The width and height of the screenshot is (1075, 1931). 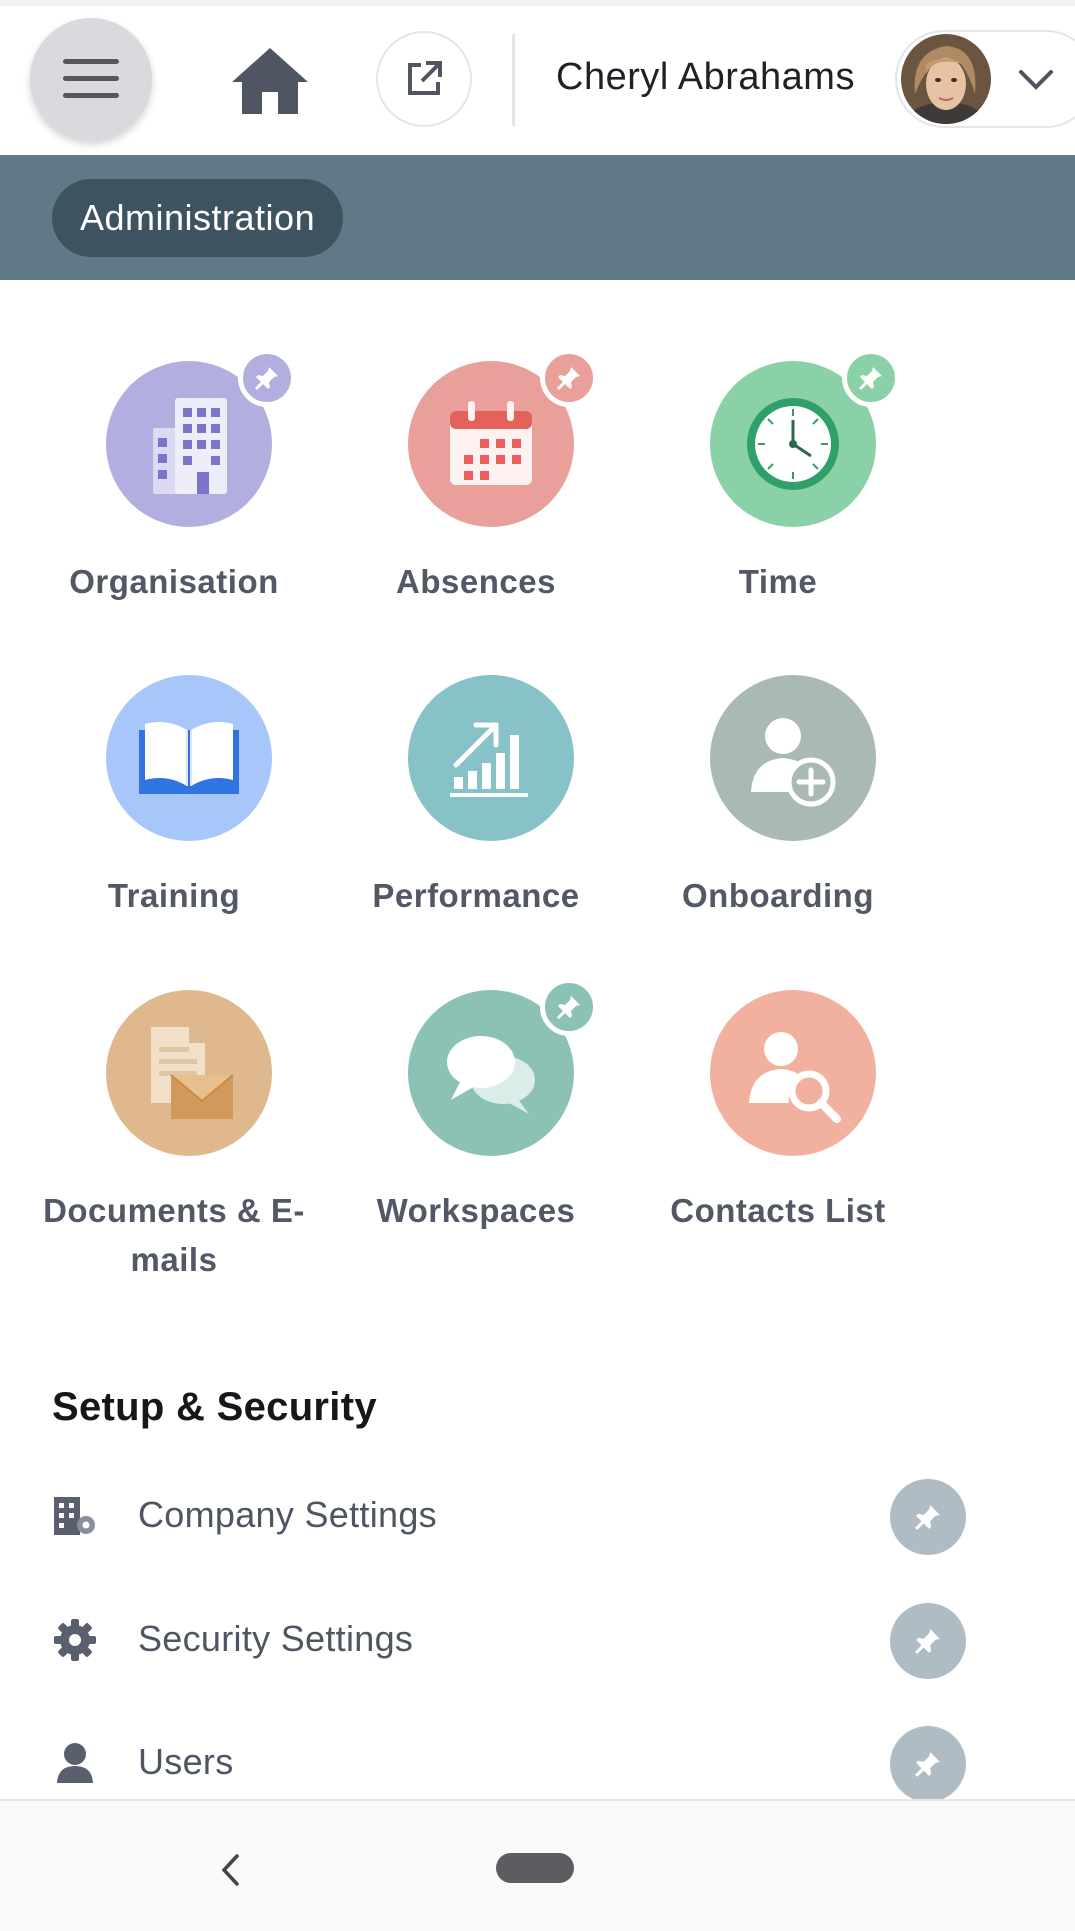 What do you see at coordinates (476, 581) in the screenshot?
I see `module-label: Absences` at bounding box center [476, 581].